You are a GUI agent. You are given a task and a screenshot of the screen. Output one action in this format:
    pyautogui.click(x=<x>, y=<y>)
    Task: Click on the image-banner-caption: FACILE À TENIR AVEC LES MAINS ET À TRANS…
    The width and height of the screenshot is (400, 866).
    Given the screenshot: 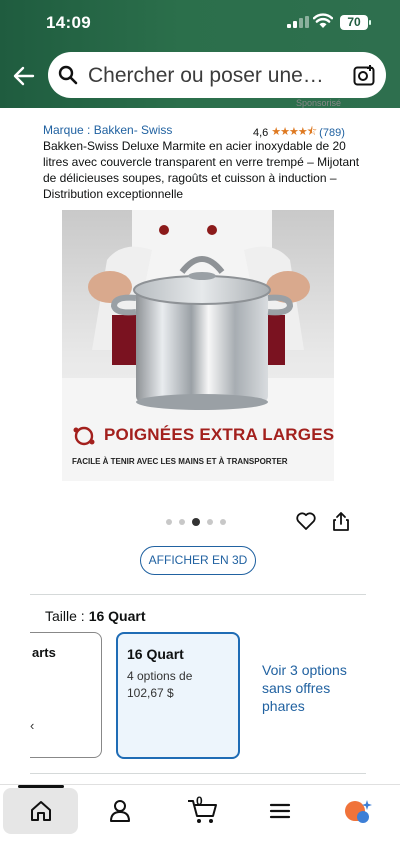 What is the action you would take?
    pyautogui.click(x=180, y=461)
    